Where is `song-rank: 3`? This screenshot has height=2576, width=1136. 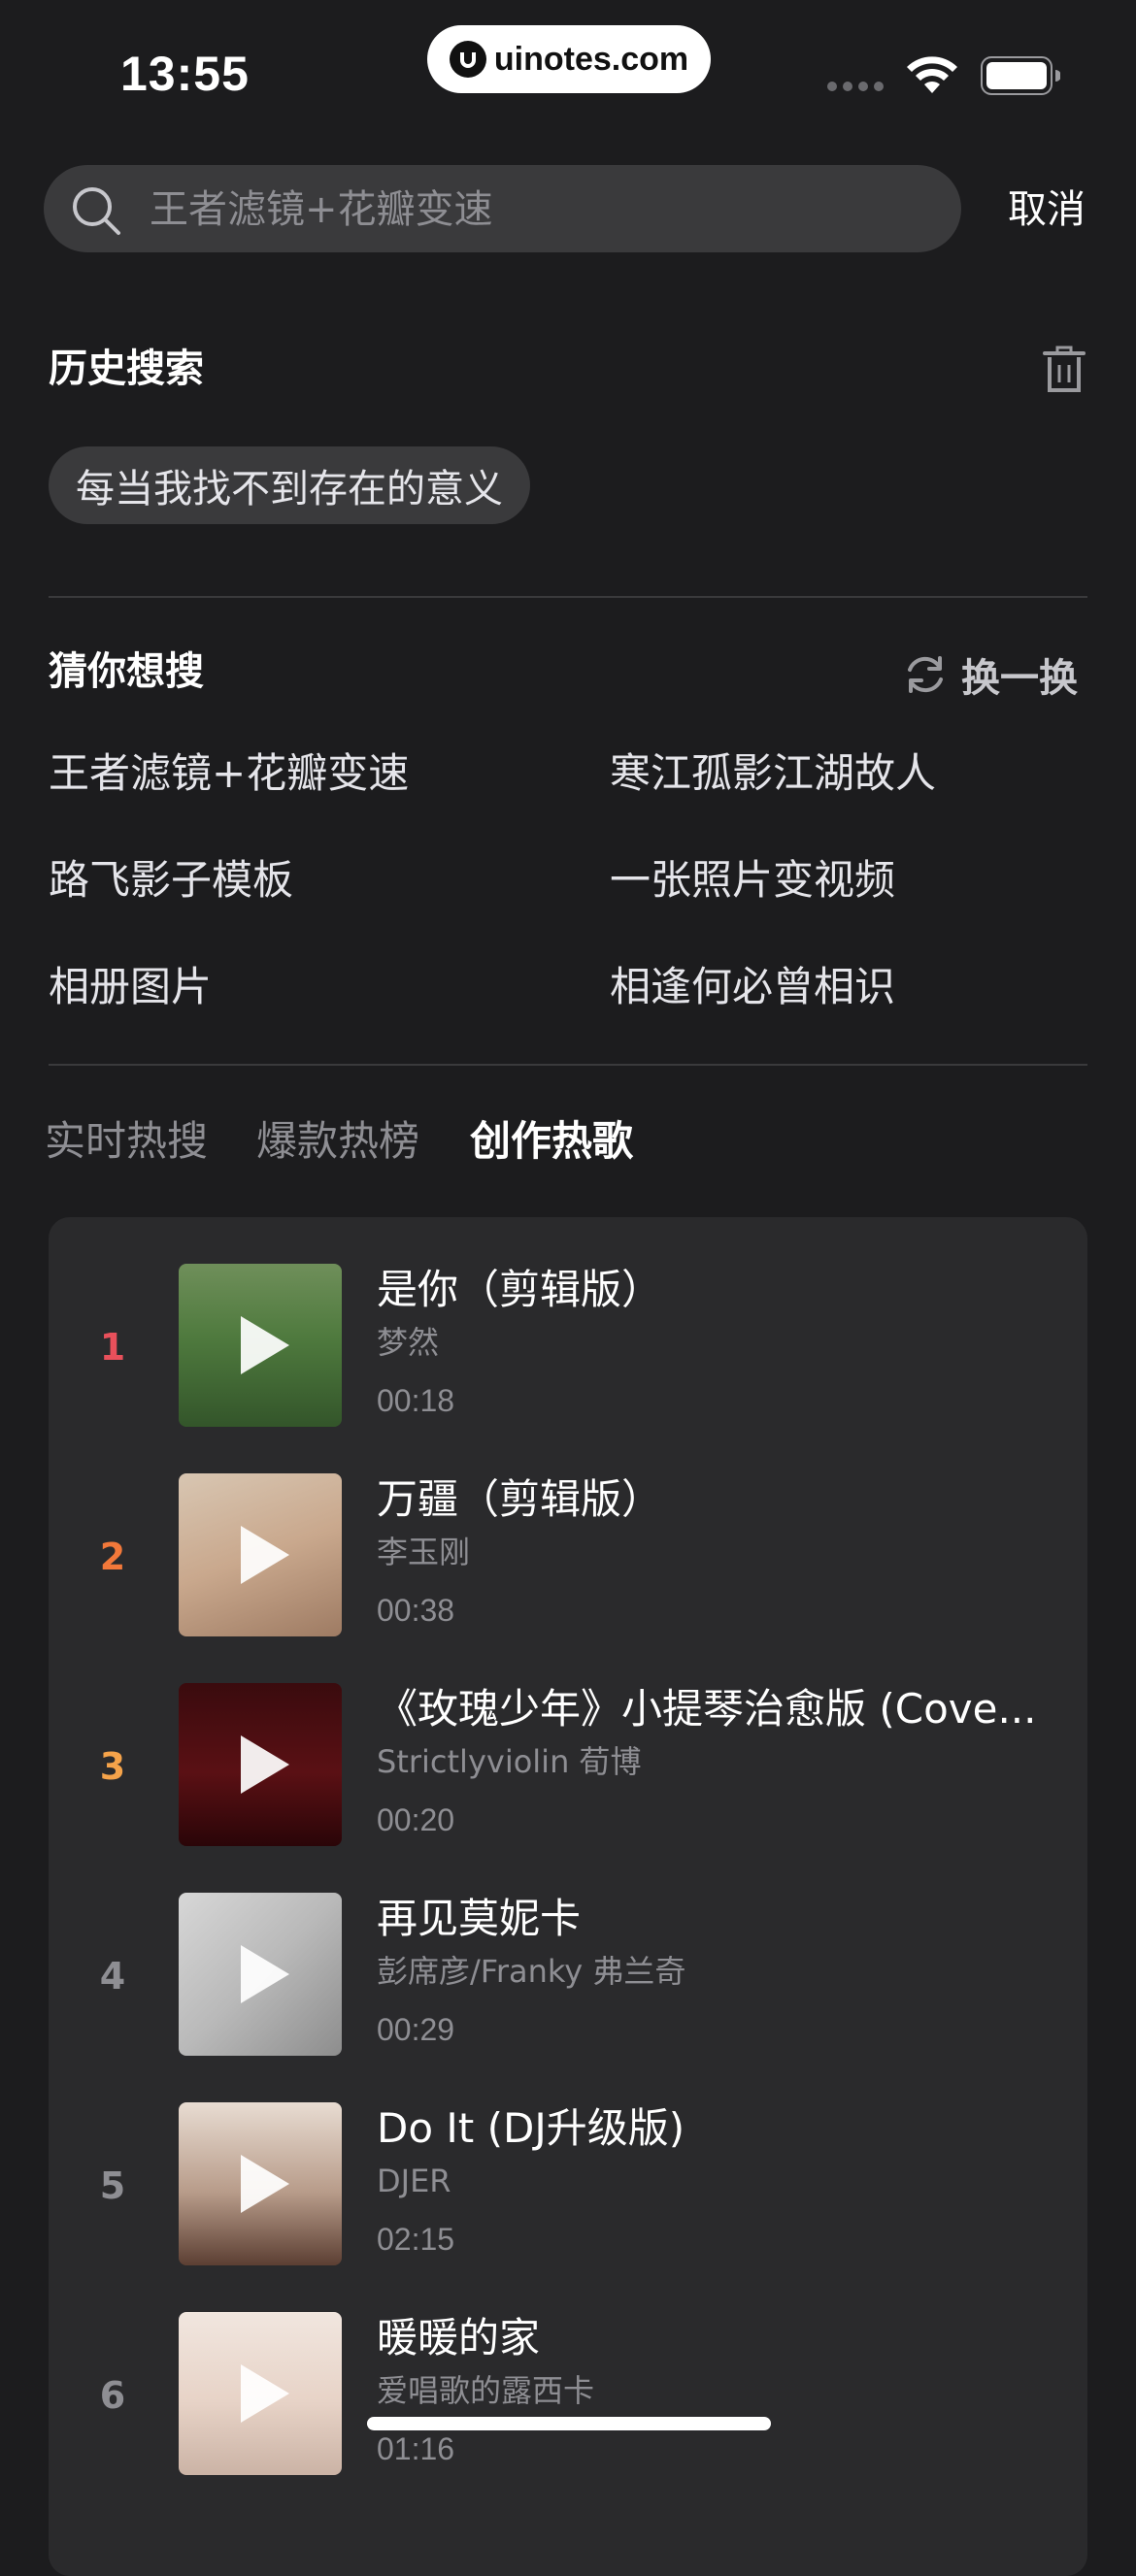
song-rank: 3 is located at coordinates (112, 1766).